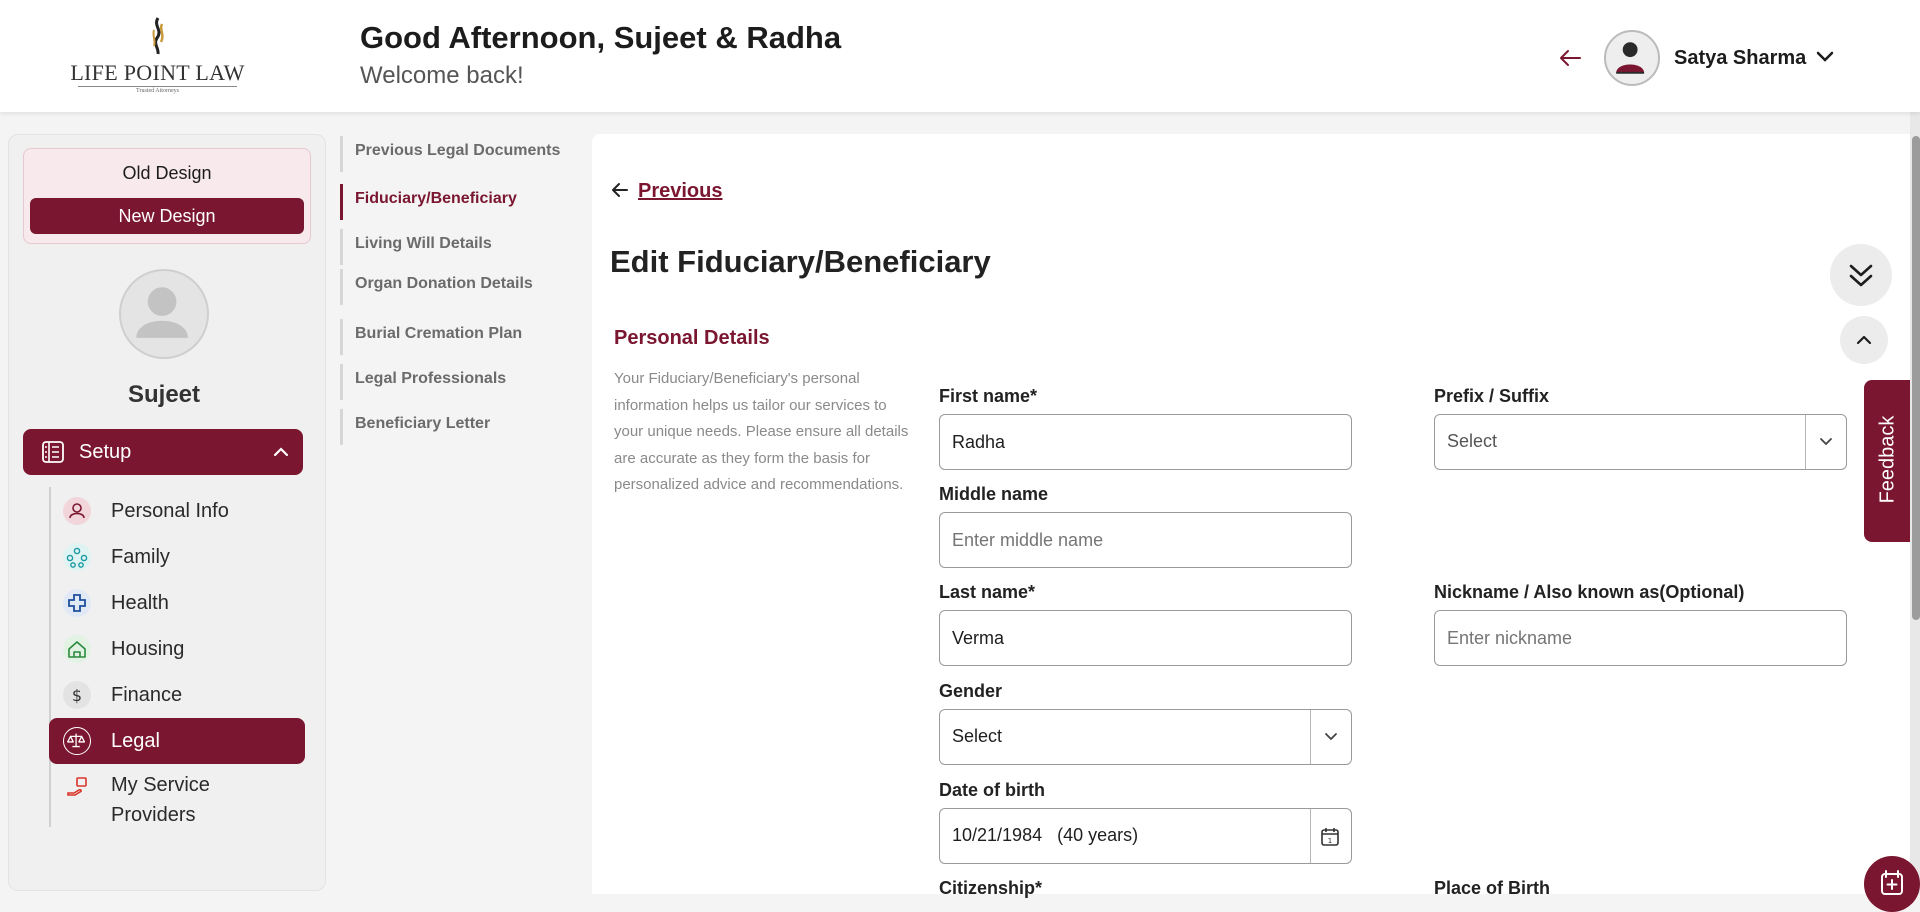 The image size is (1920, 912). I want to click on first-name-field: Radha, so click(1145, 442).